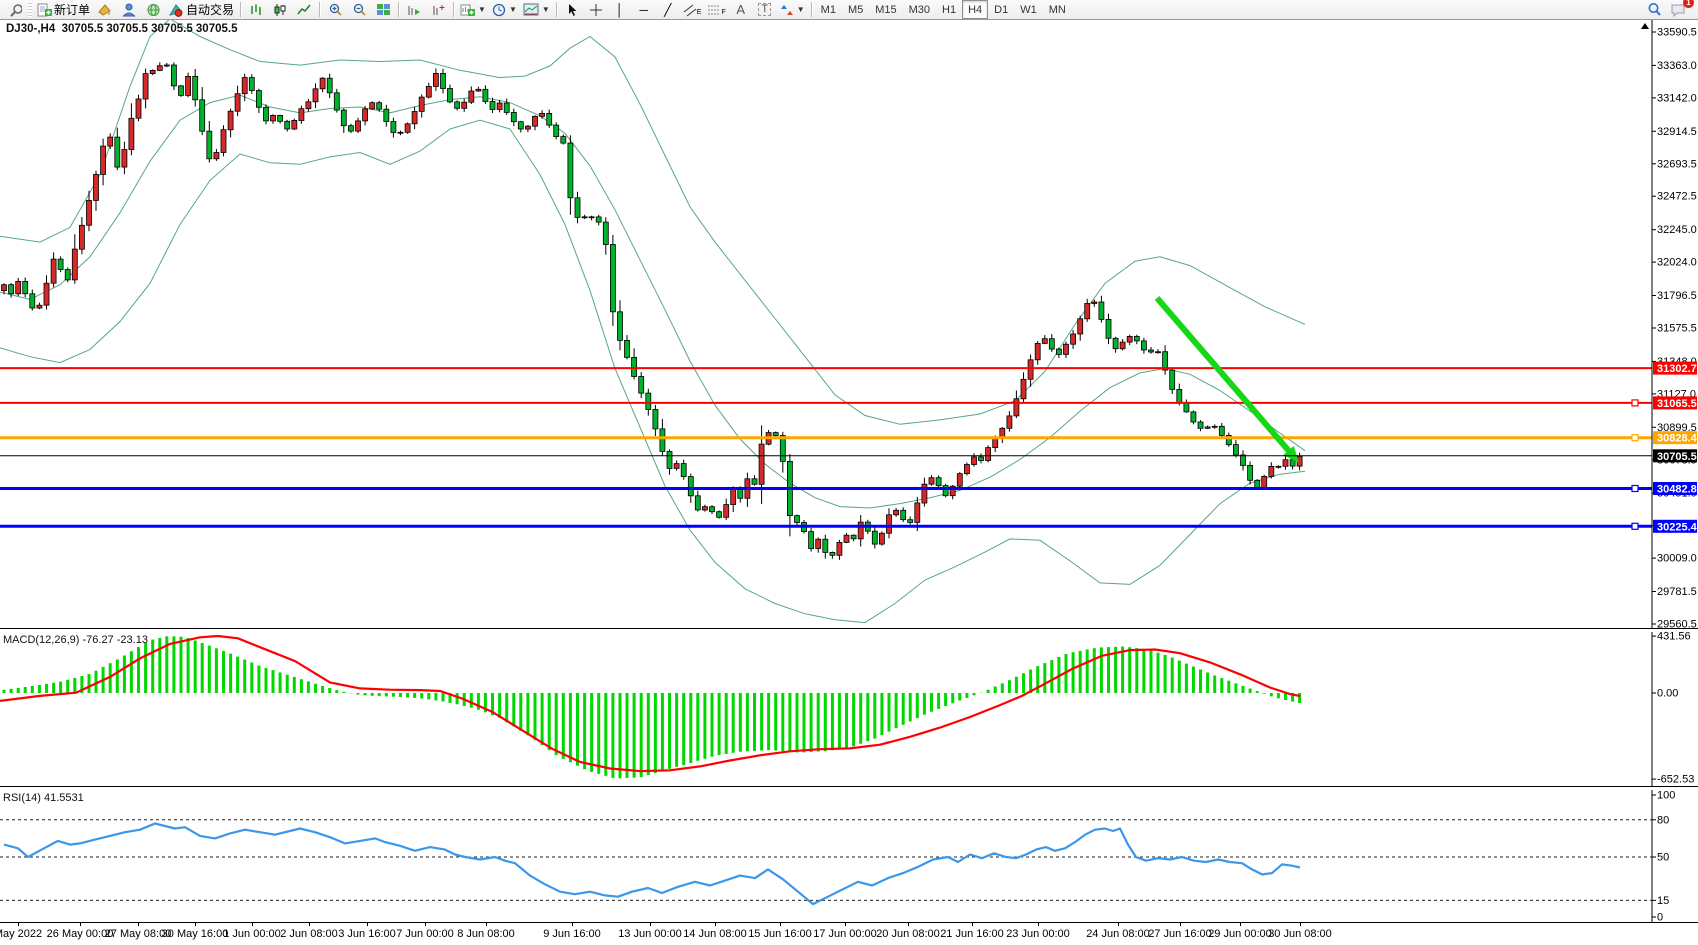 This screenshot has height=945, width=1698. I want to click on vertical-line-tool-button: │, so click(620, 10).